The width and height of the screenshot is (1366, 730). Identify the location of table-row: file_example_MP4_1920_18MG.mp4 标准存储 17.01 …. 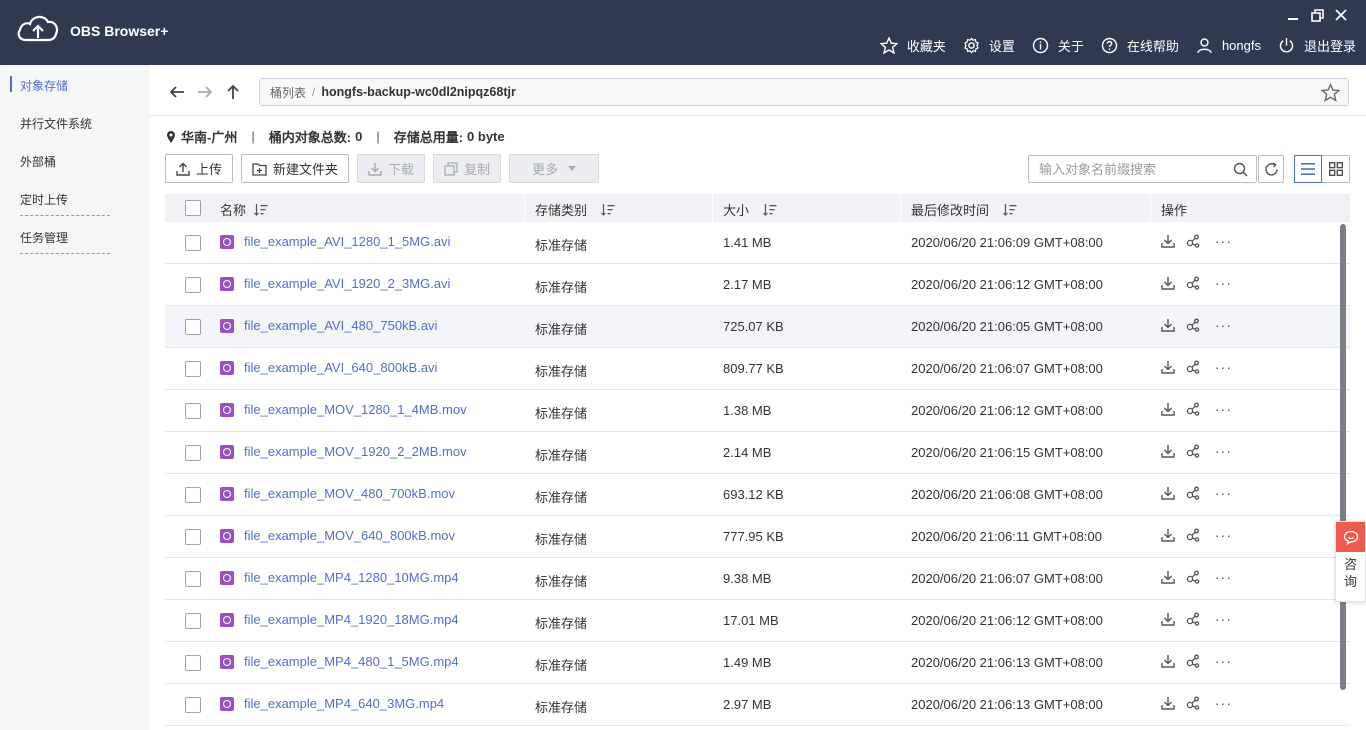
(757, 621).